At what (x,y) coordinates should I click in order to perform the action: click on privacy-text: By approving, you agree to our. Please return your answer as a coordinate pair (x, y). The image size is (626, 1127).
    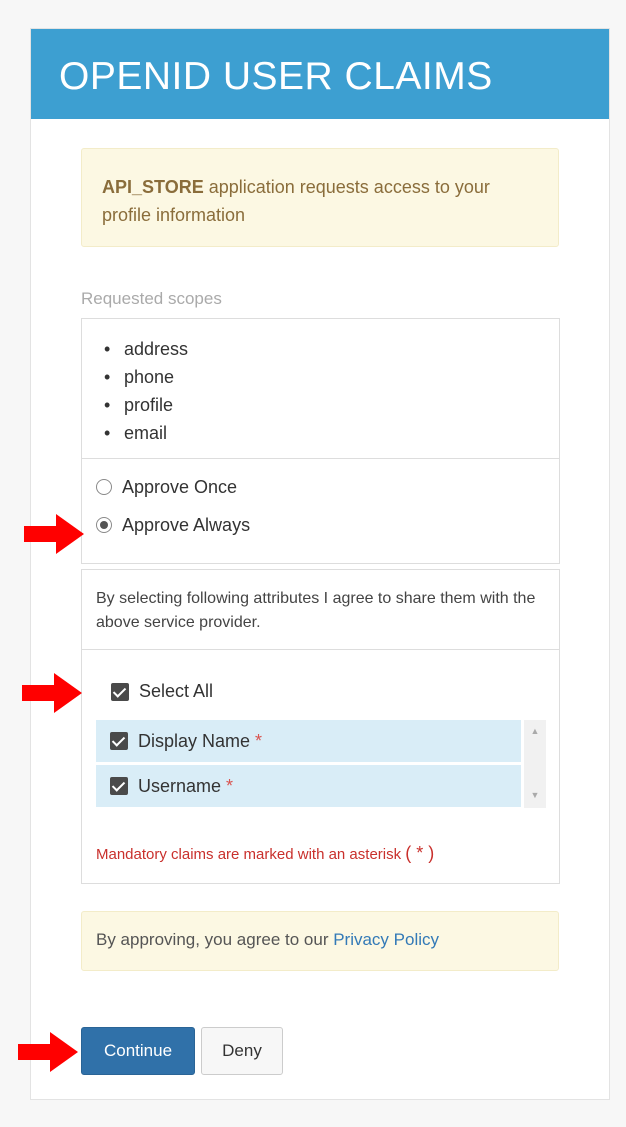
    Looking at the image, I should click on (215, 939).